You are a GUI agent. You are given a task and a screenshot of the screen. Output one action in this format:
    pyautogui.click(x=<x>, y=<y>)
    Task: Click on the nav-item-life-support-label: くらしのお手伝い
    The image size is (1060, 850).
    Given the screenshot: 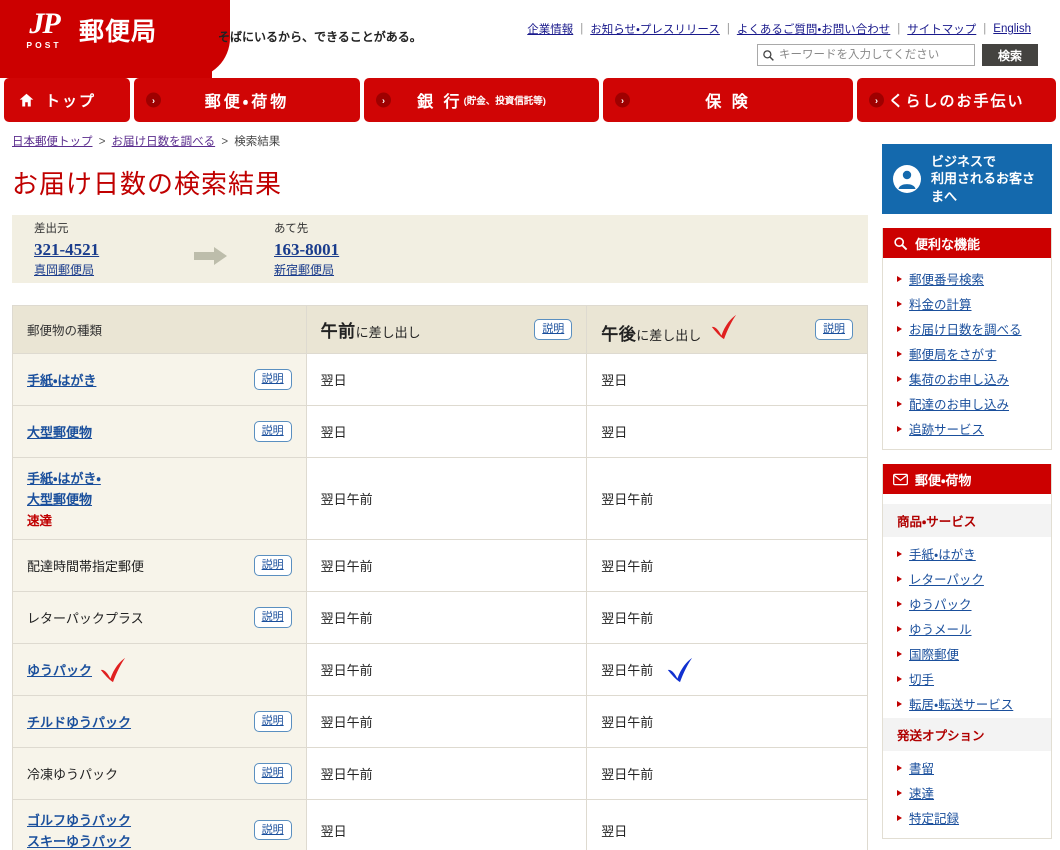 What is the action you would take?
    pyautogui.click(x=956, y=101)
    